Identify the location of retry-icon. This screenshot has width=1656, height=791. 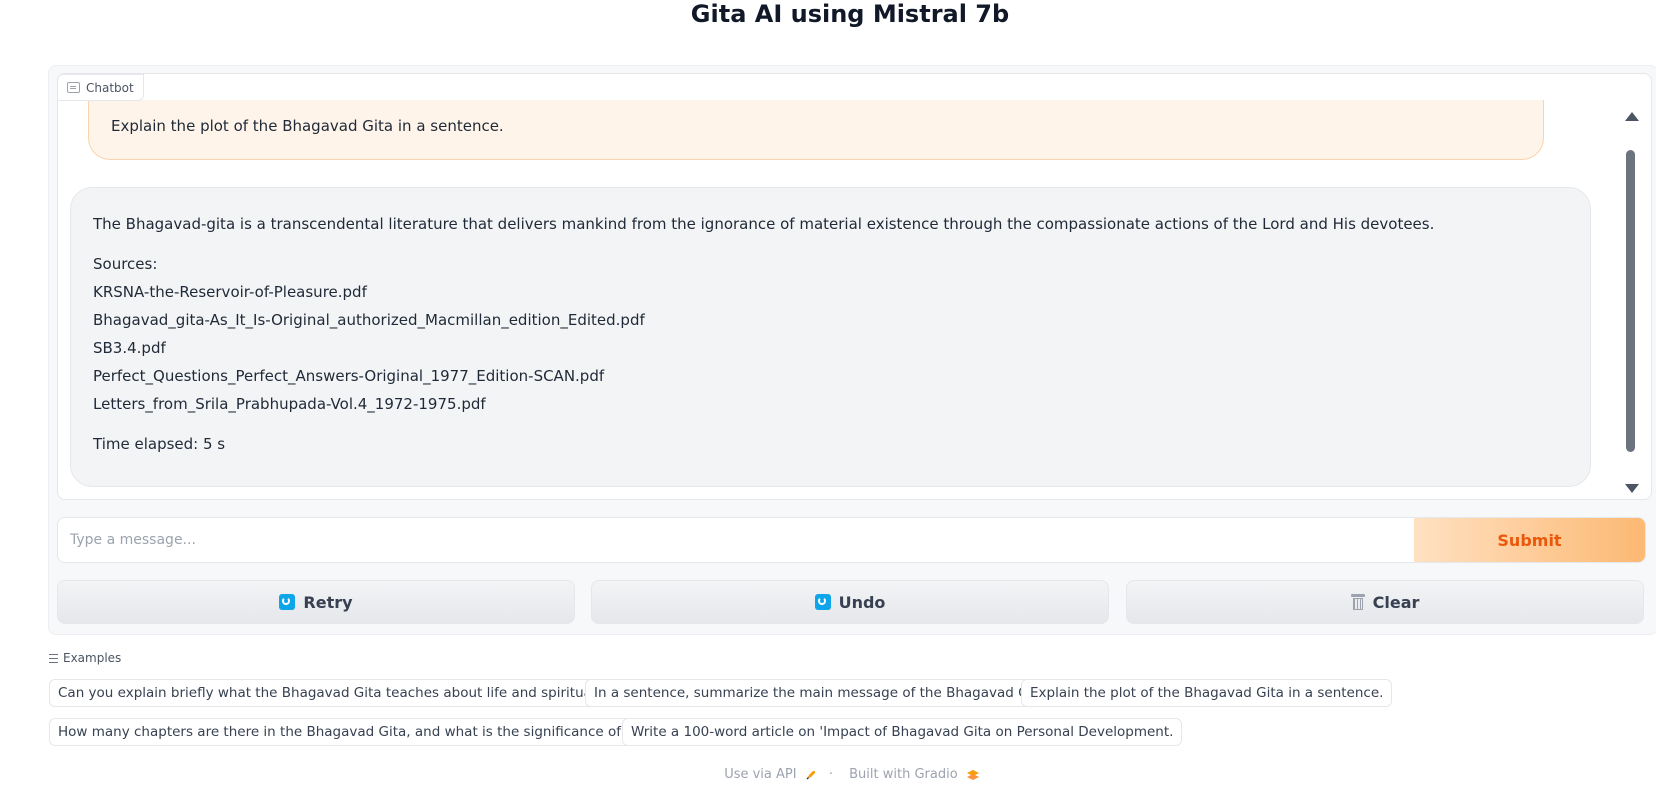
(287, 602).